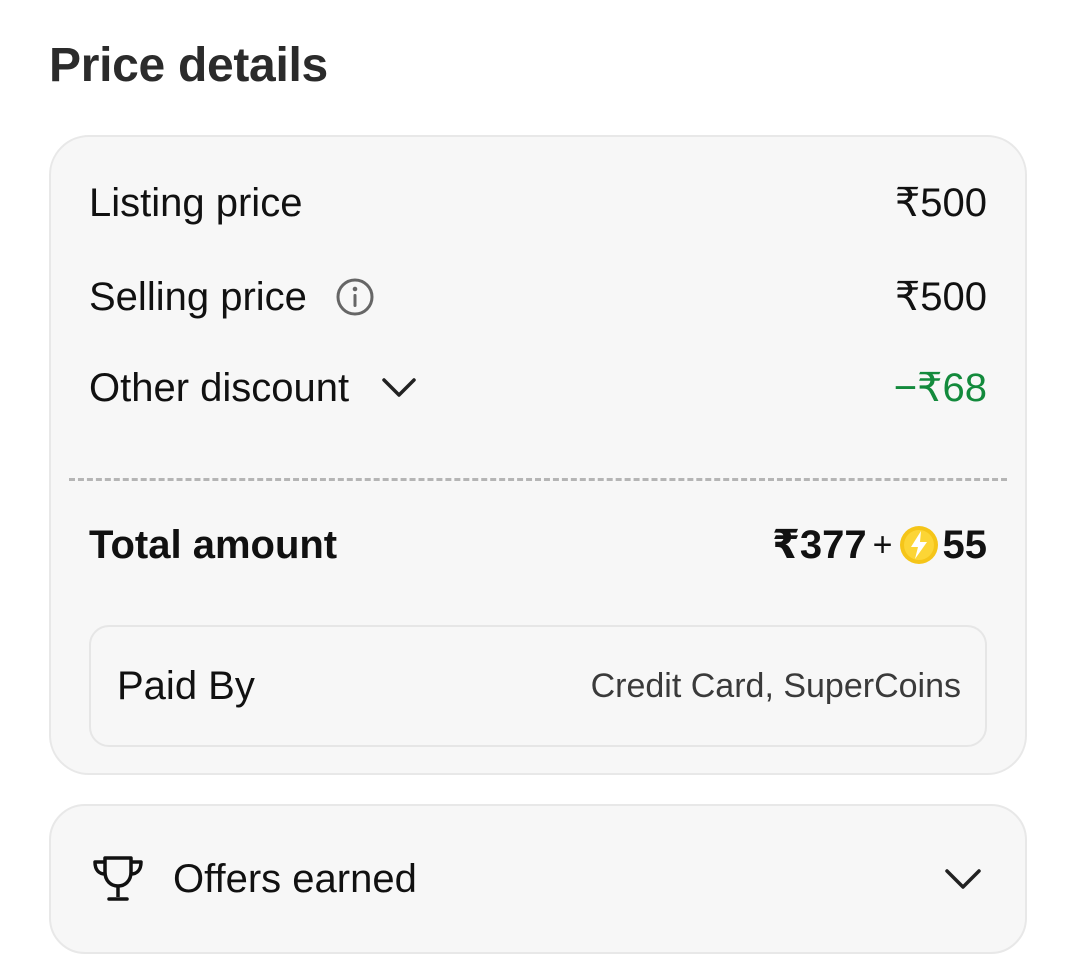  I want to click on supercoins-amount: 55, so click(965, 544).